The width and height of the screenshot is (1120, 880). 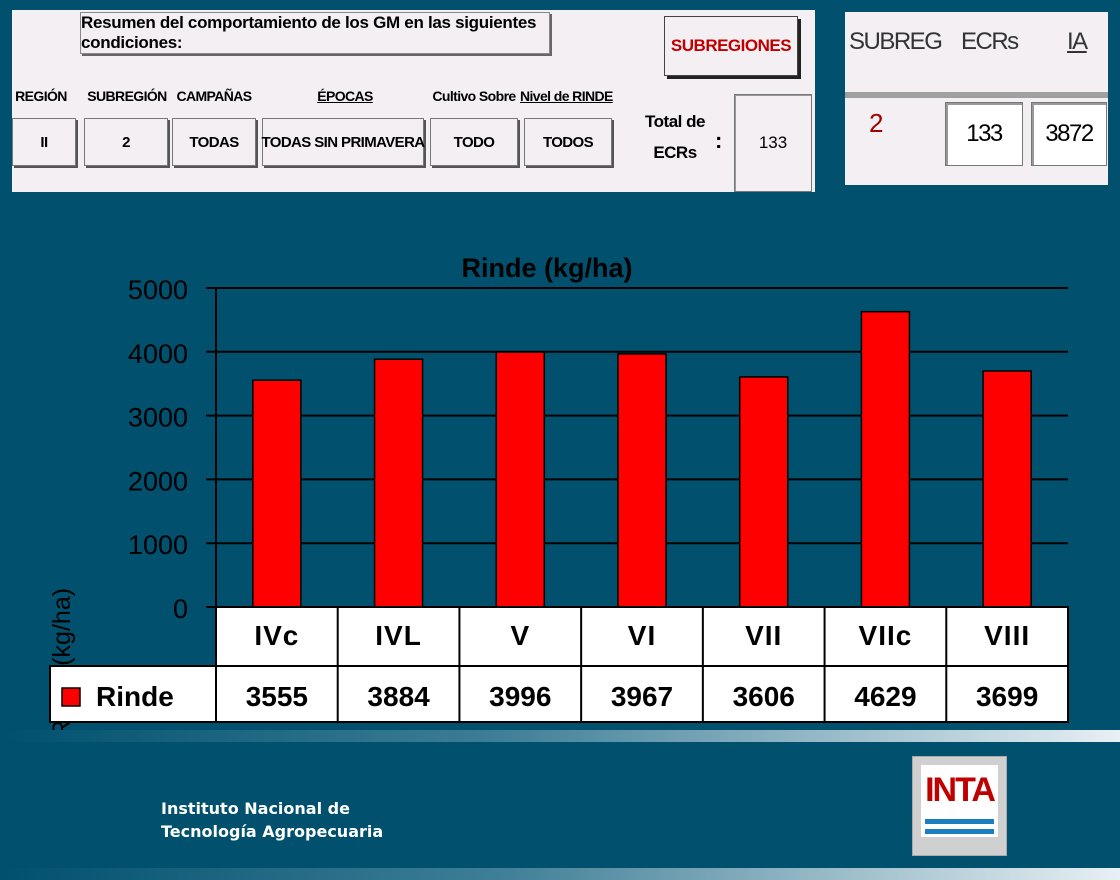 I want to click on total-ecrs-label: Total de ECRs, so click(x=675, y=137).